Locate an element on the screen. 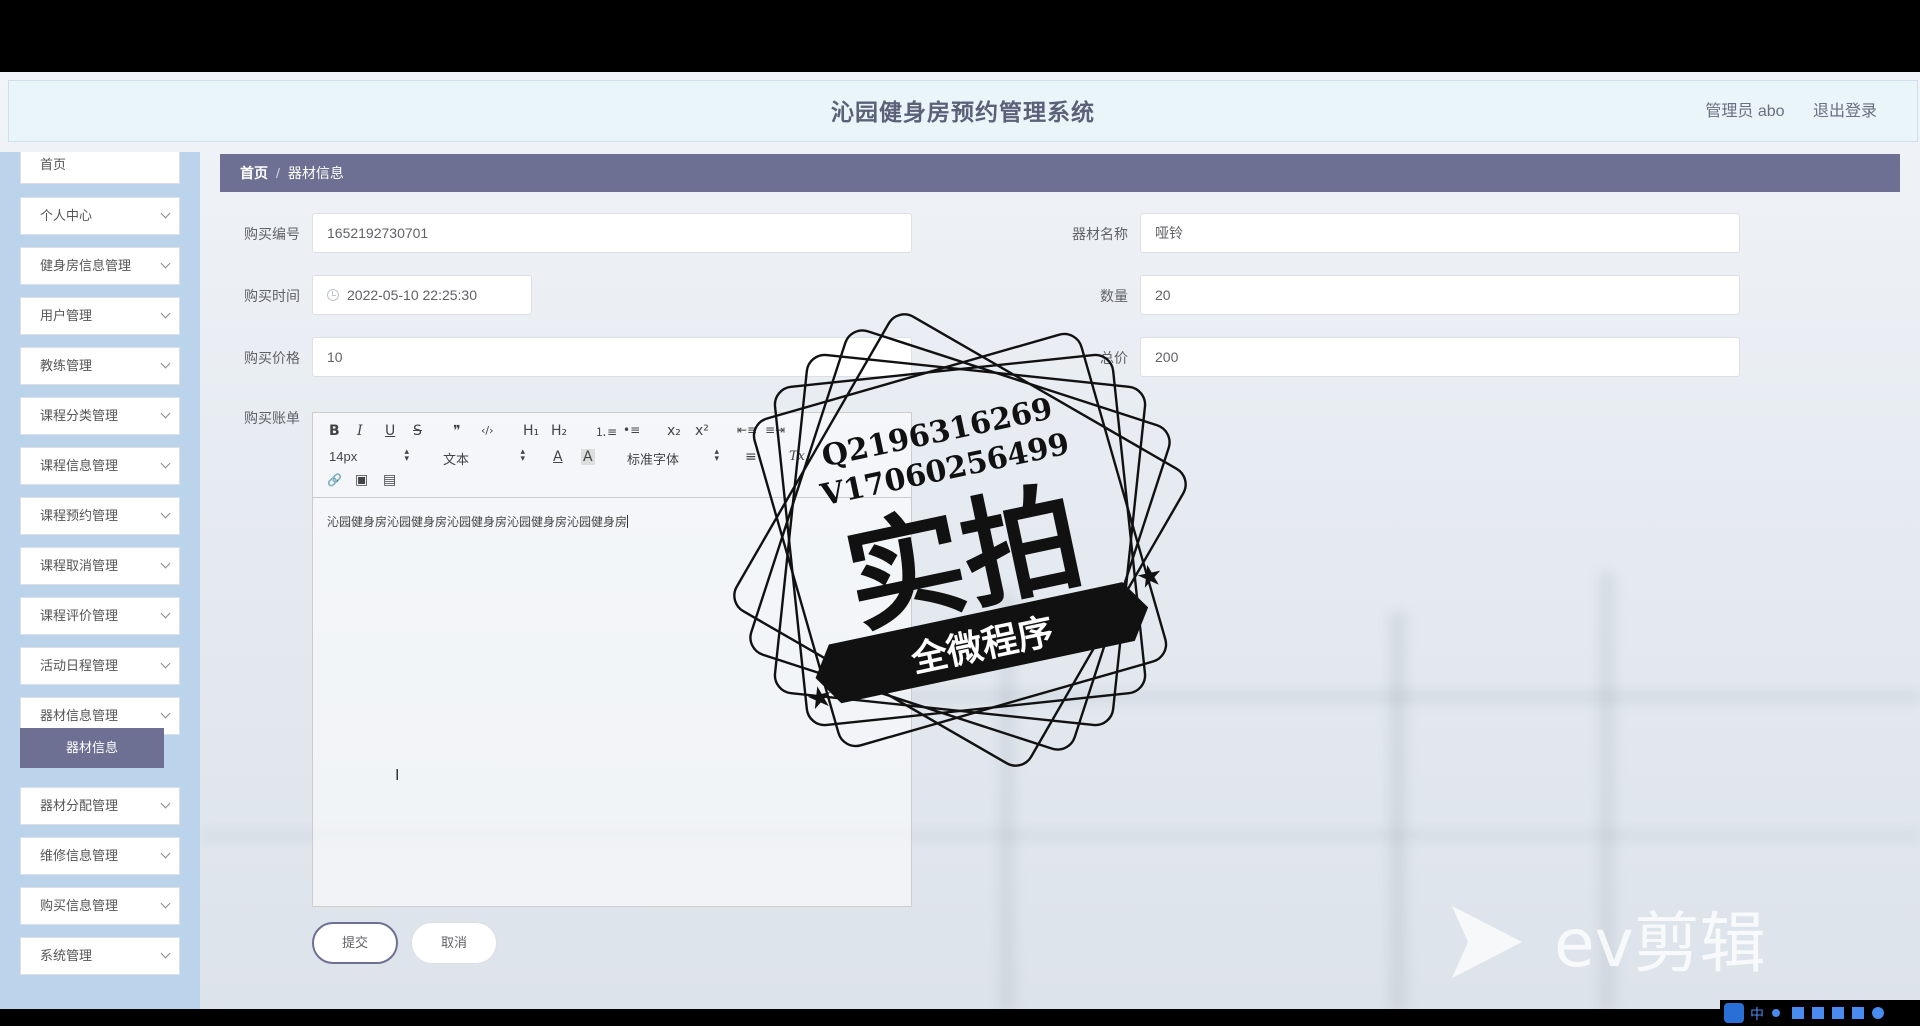 This screenshot has height=1026, width=1920. star-icon: ★ is located at coordinates (1149, 577).